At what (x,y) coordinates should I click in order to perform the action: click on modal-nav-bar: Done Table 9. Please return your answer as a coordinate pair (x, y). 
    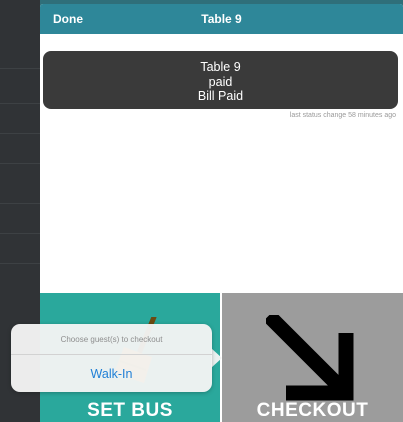
    Looking at the image, I should click on (221, 19).